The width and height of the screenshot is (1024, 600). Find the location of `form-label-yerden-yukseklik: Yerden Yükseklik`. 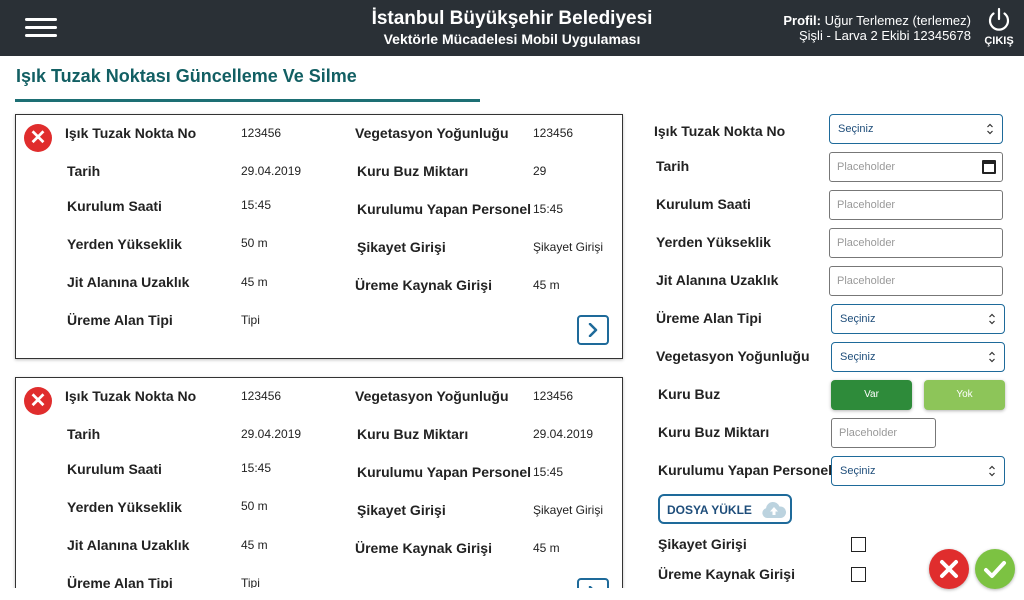

form-label-yerden-yukseklik: Yerden Yükseklik is located at coordinates (713, 242).